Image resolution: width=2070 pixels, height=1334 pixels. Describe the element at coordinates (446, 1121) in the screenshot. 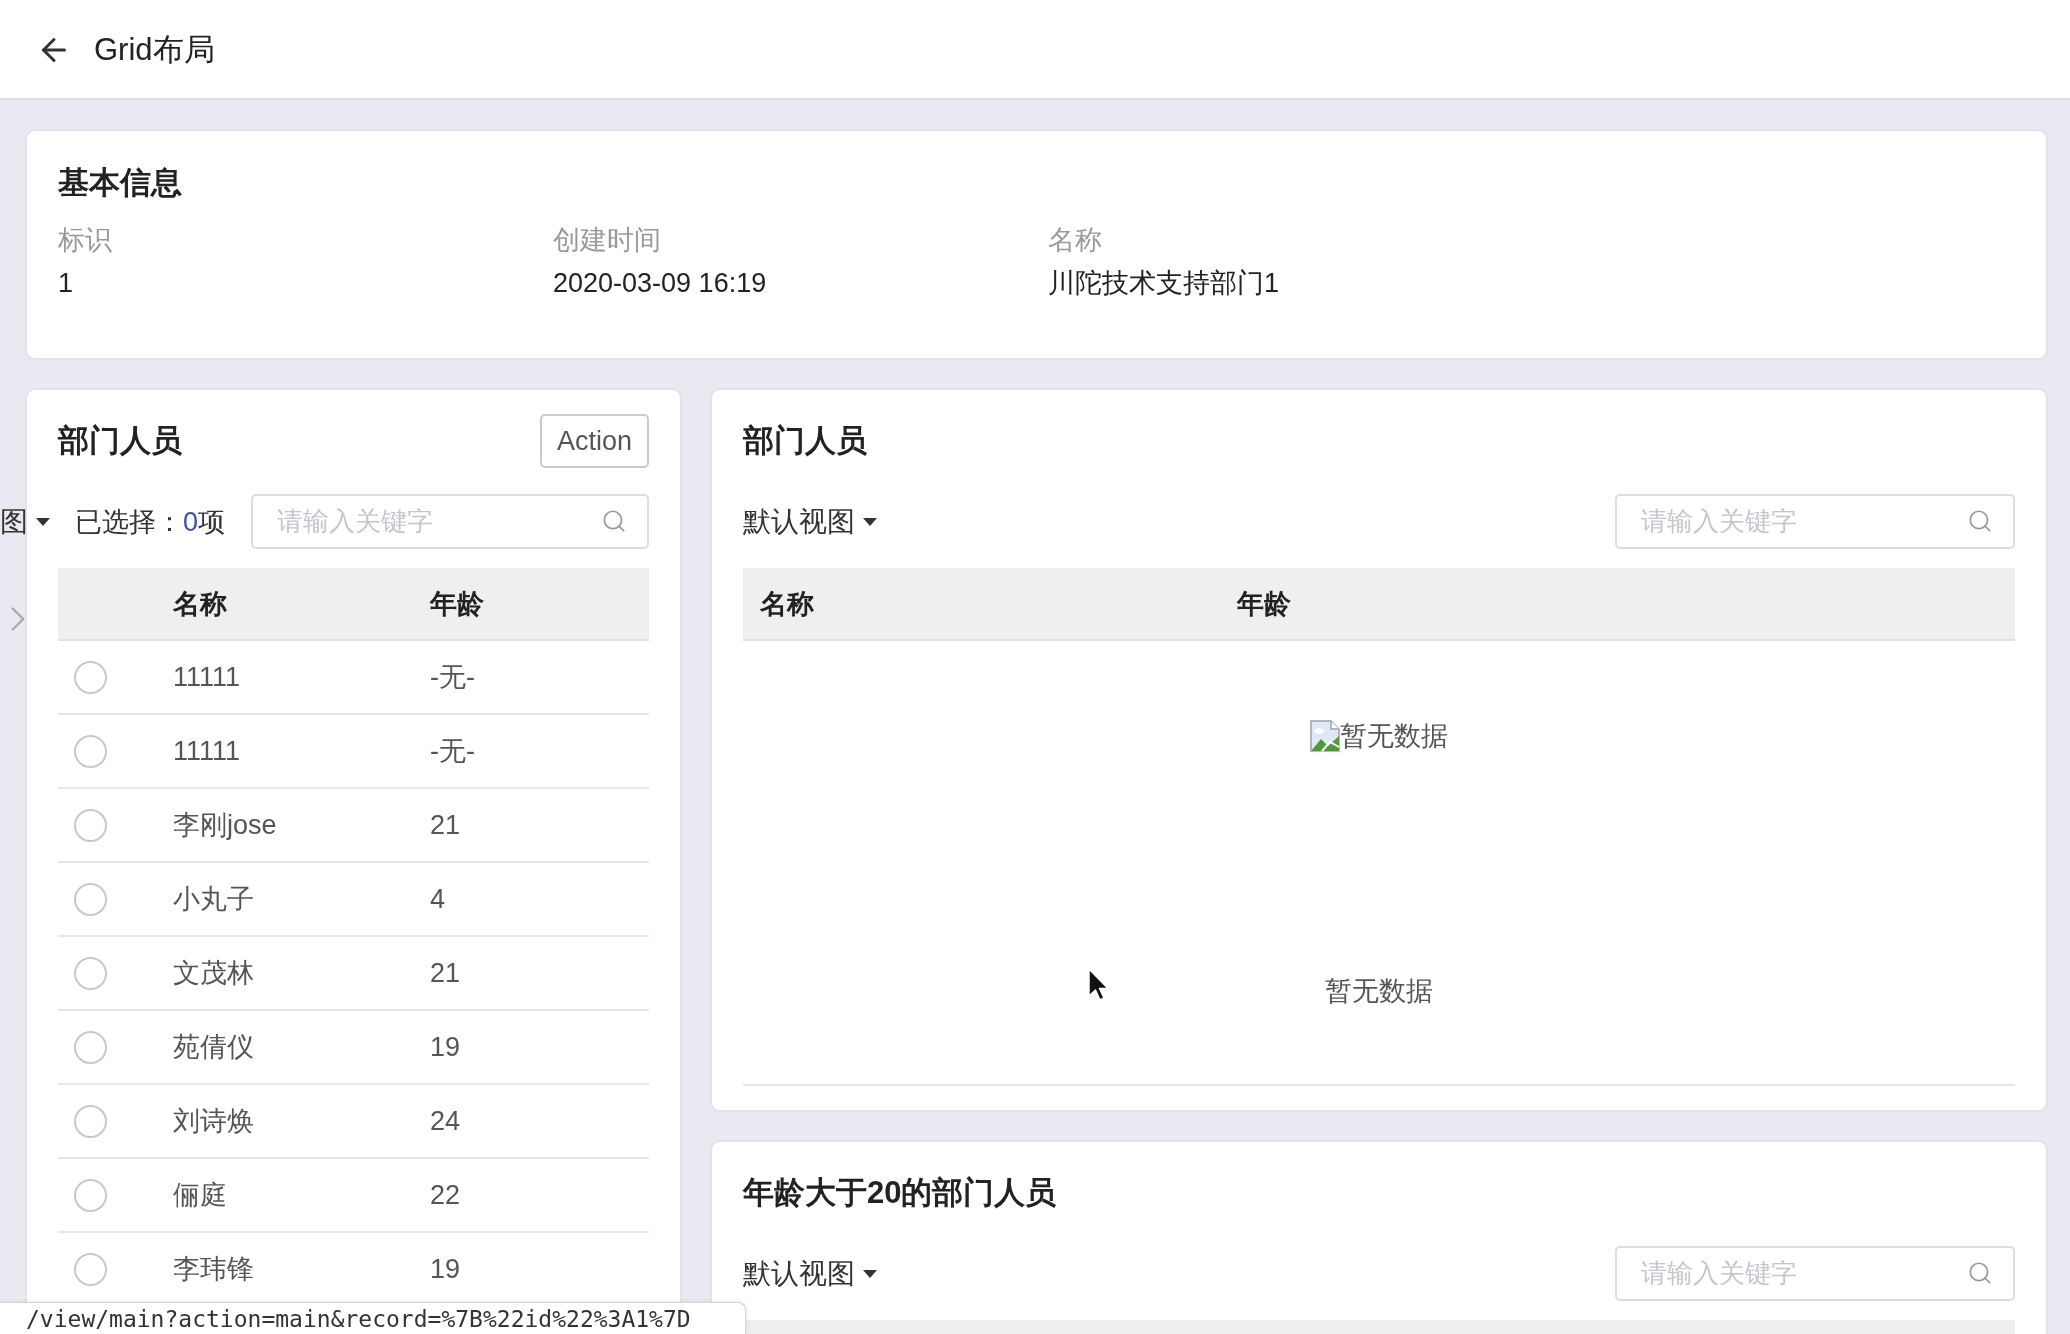

I see `table-cell-text: 24` at that location.